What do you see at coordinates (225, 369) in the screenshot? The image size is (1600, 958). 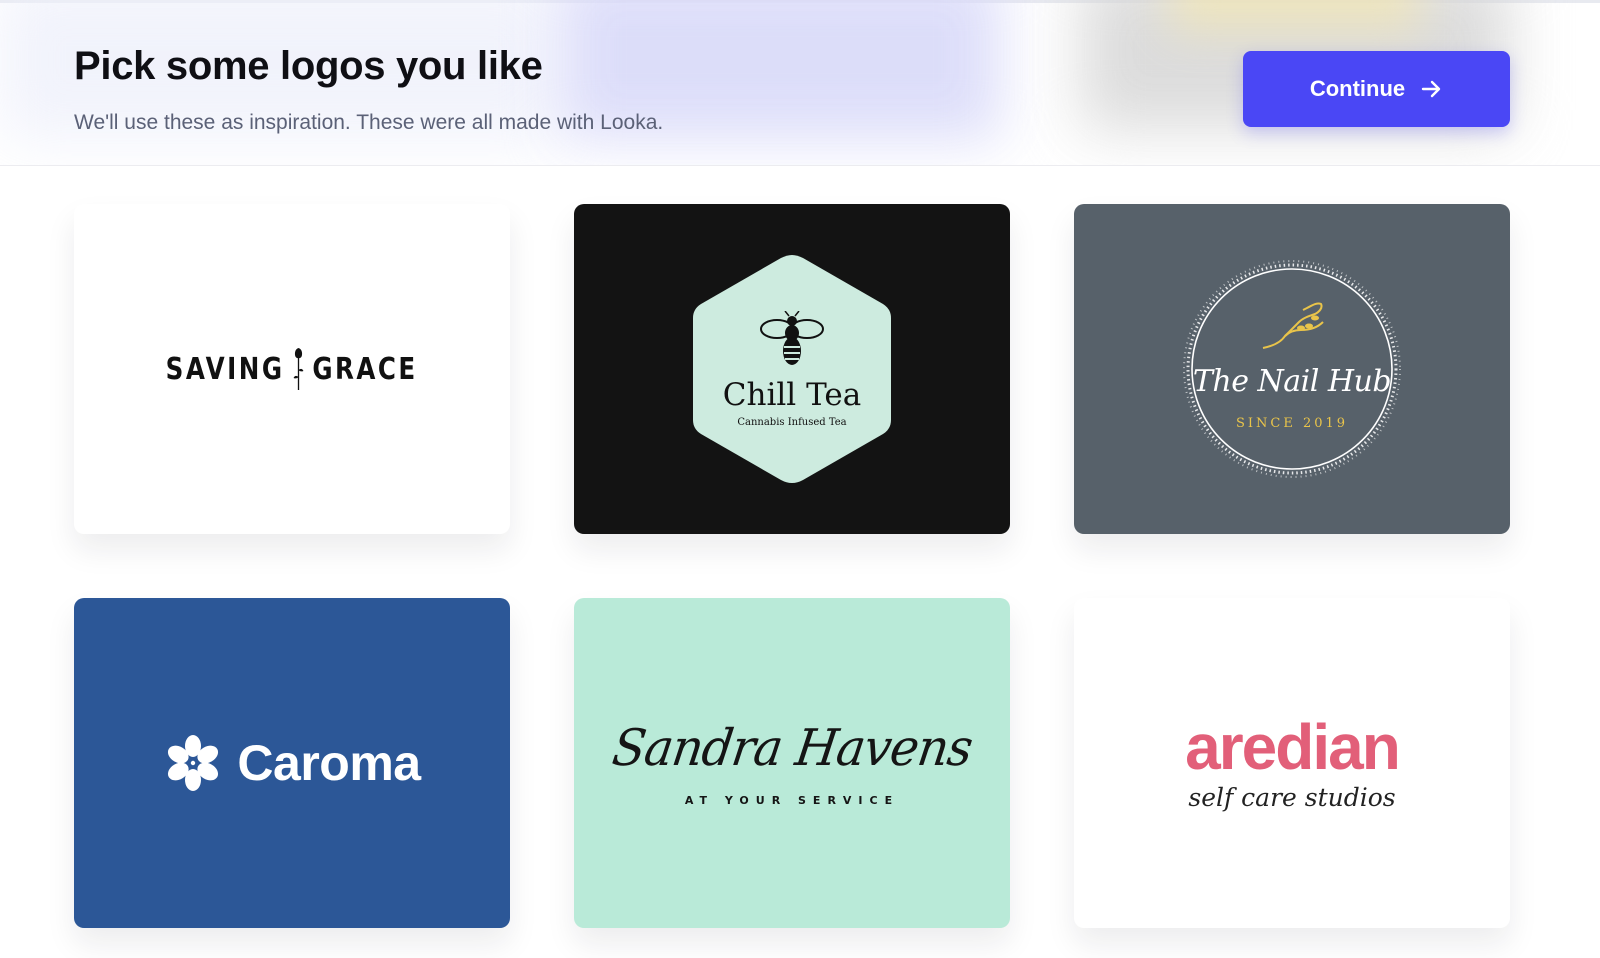 I see `logo-text-saving: SAVING` at bounding box center [225, 369].